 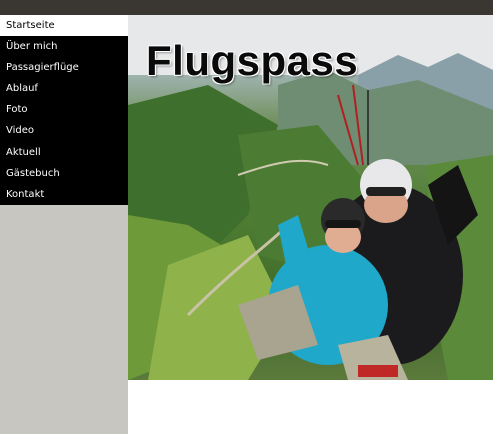 What do you see at coordinates (310, 407) in the screenshot?
I see `content-area` at bounding box center [310, 407].